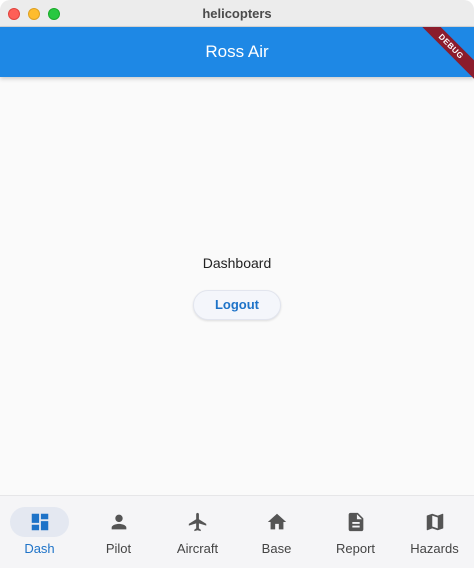 The width and height of the screenshot is (474, 568). I want to click on nav-item-pilot: Pilot, so click(118, 532).